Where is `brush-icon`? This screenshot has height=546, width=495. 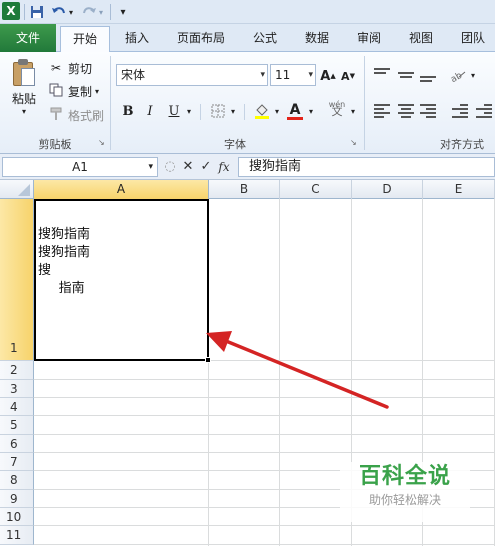 brush-icon is located at coordinates (56, 115).